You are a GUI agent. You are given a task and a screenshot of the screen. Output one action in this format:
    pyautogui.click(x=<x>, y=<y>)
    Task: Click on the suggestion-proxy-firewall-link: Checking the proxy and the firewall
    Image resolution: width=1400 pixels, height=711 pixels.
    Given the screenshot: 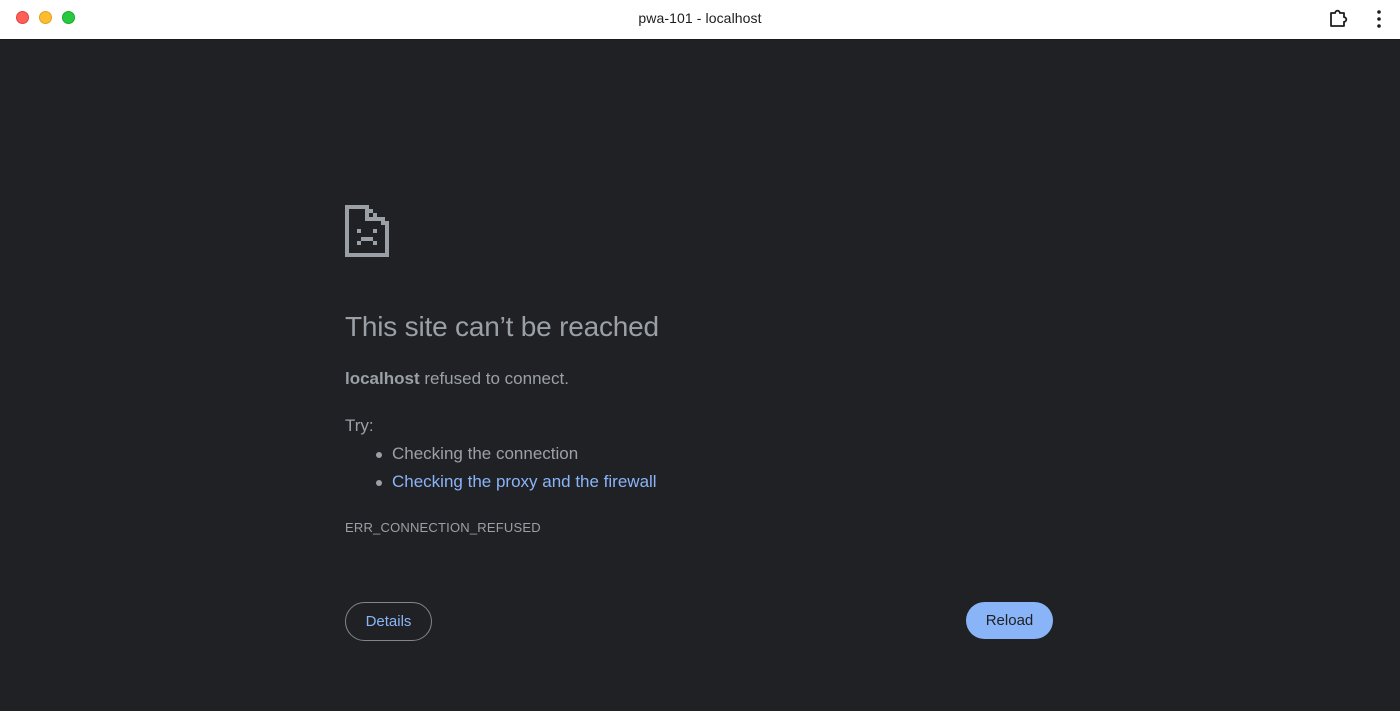 What is the action you would take?
    pyautogui.click(x=524, y=481)
    